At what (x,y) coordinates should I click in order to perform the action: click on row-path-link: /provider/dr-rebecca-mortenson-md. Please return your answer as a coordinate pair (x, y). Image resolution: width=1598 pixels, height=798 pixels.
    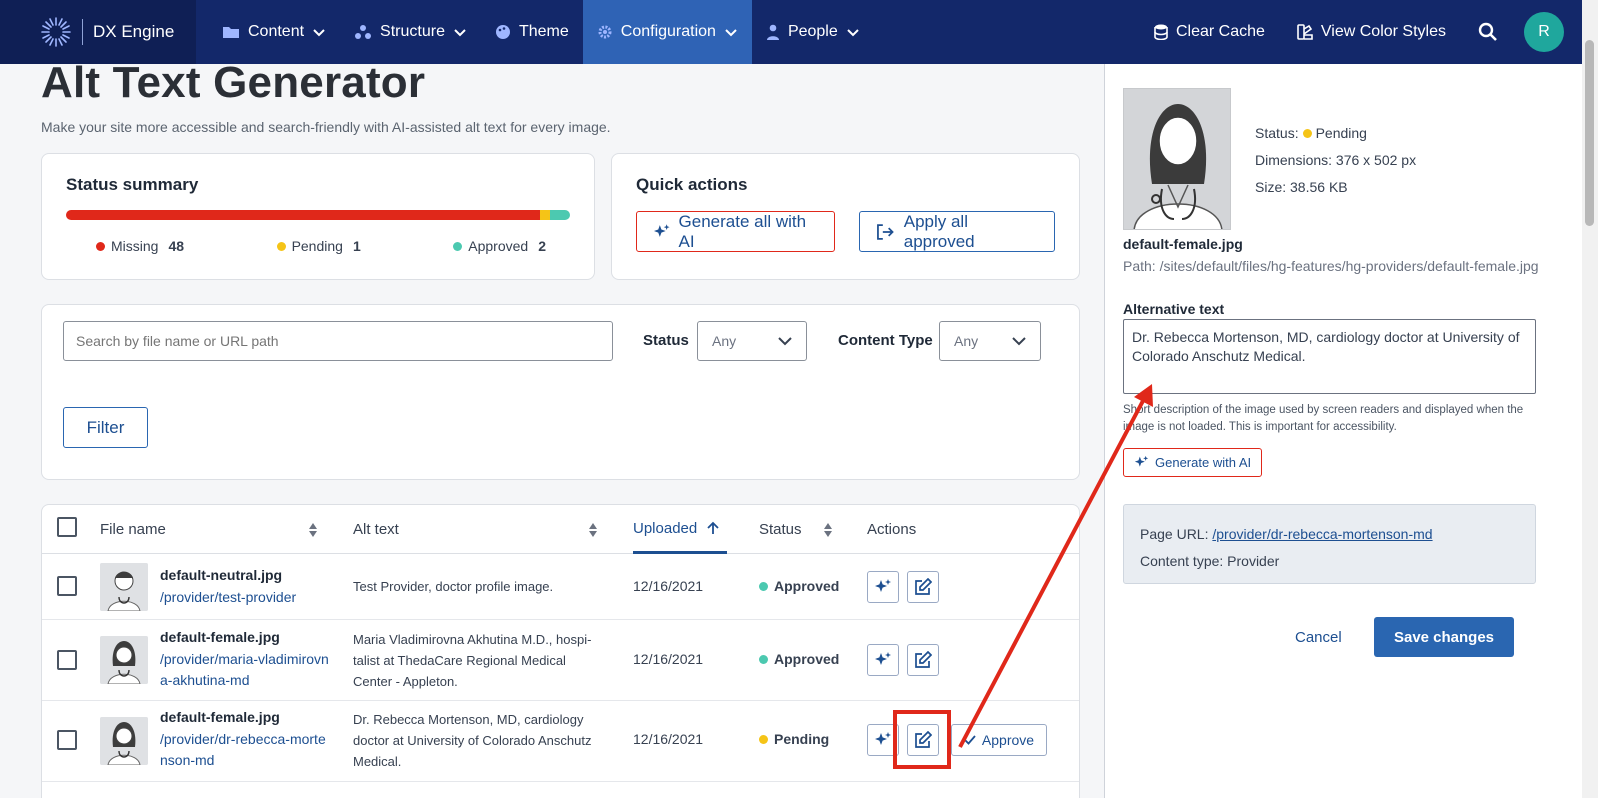
    Looking at the image, I should click on (245, 750).